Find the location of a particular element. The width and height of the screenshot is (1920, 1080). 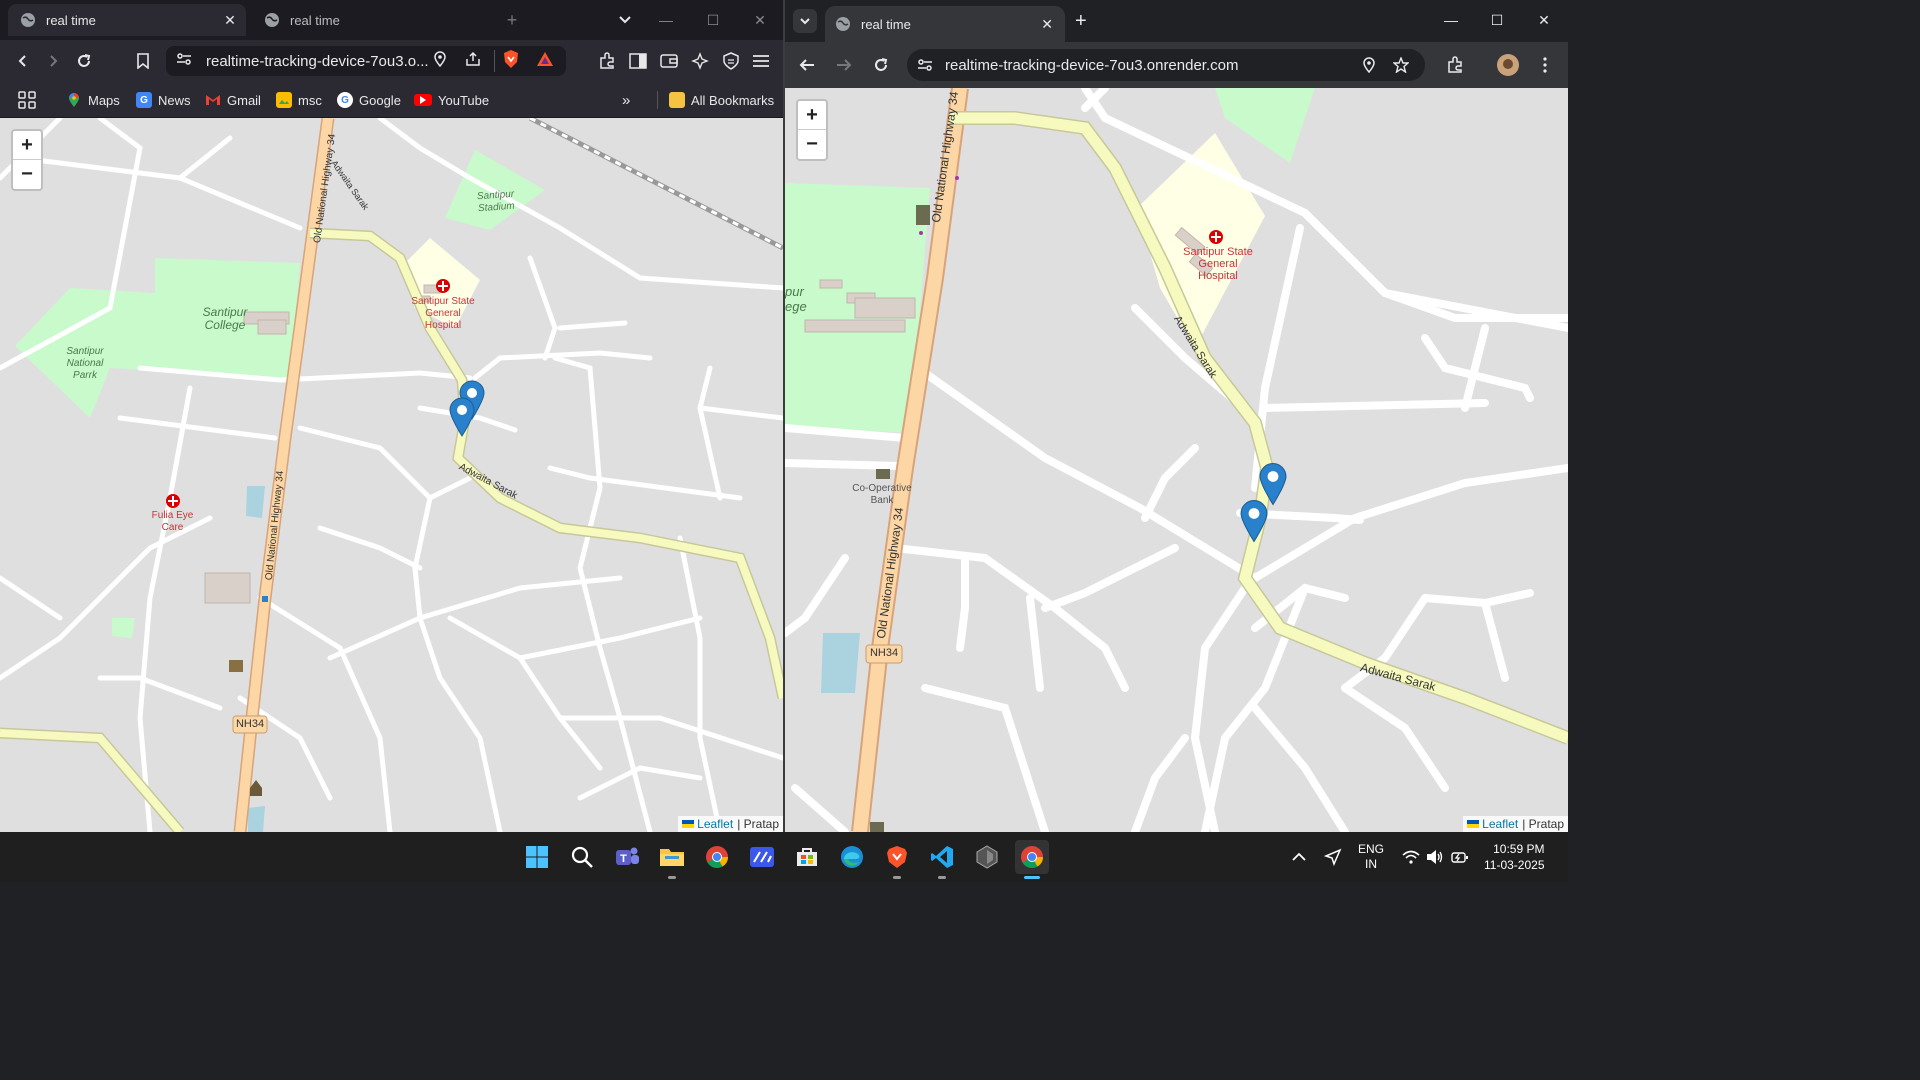

language-indicator: ENG IN is located at coordinates (1371, 857).